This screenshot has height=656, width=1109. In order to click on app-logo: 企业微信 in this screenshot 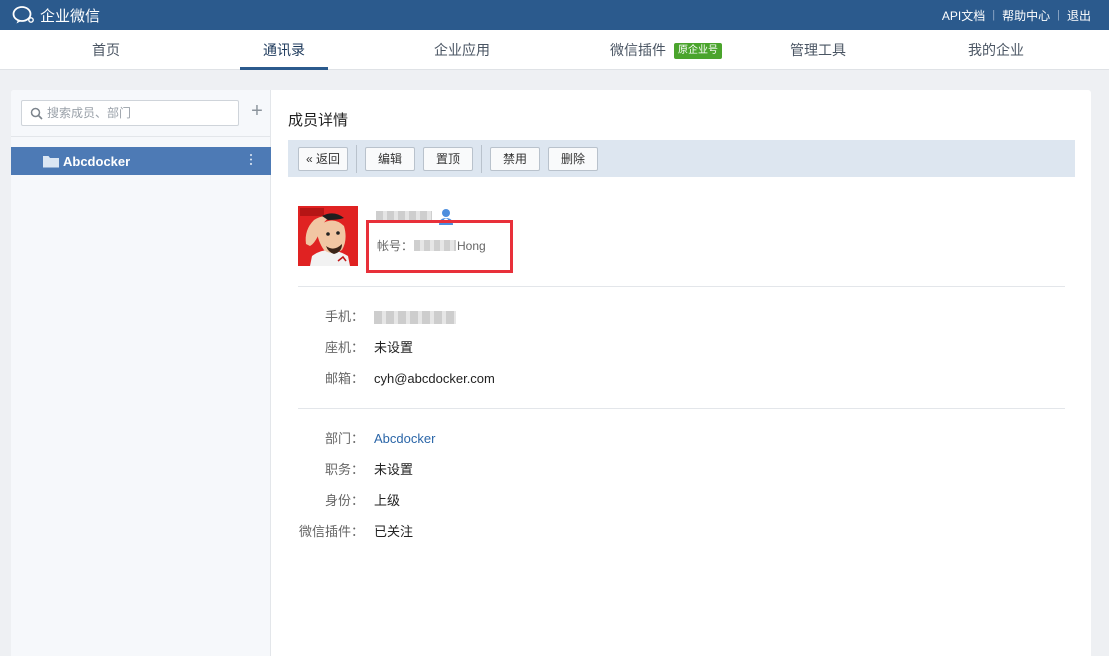, I will do `click(56, 15)`.